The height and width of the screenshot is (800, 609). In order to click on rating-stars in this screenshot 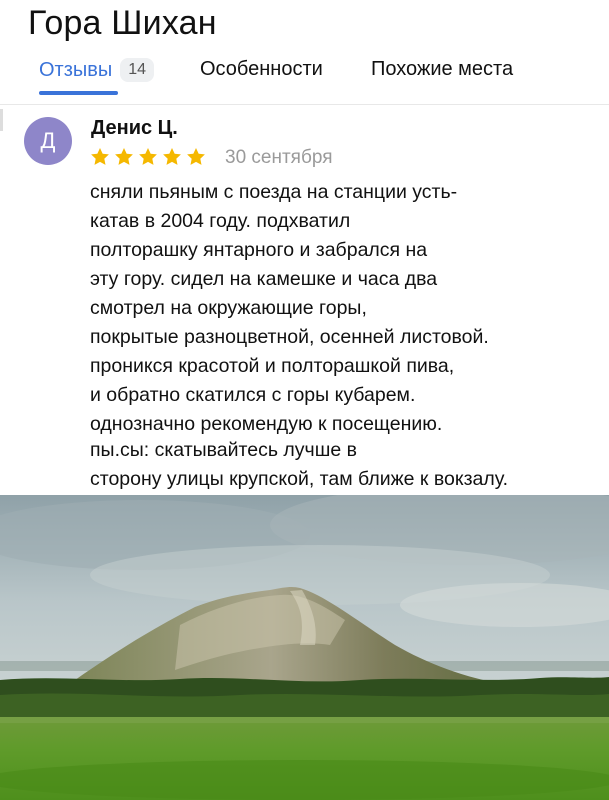, I will do `click(149, 158)`.